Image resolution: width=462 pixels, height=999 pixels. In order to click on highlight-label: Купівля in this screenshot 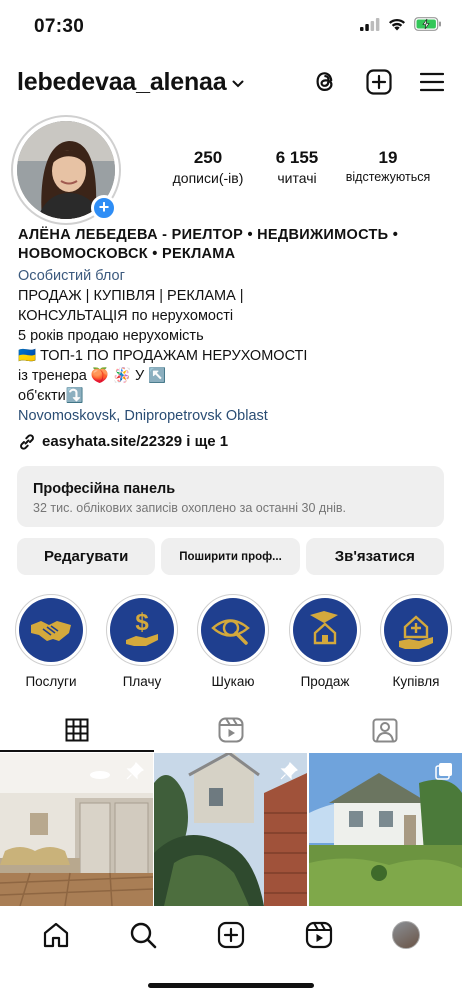, I will do `click(416, 681)`.